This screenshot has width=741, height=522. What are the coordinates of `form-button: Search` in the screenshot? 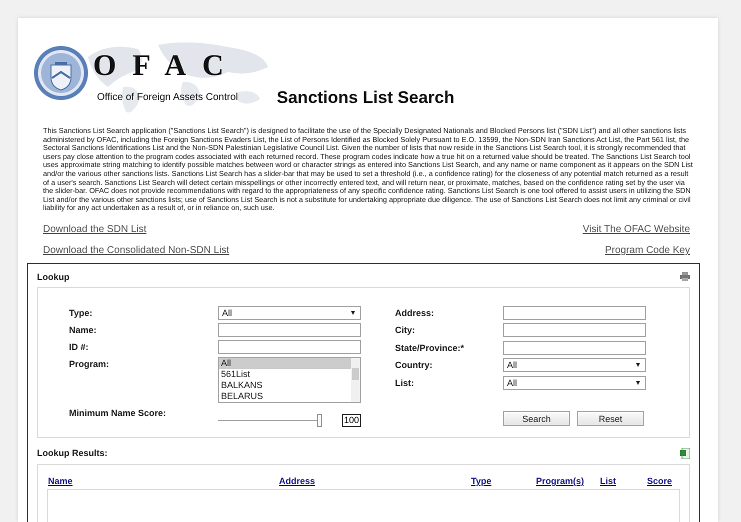 It's located at (536, 418).